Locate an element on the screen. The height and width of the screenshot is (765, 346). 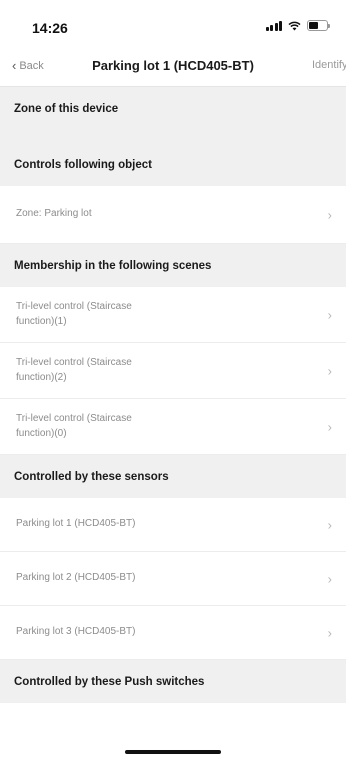
home-indicator is located at coordinates (173, 752).